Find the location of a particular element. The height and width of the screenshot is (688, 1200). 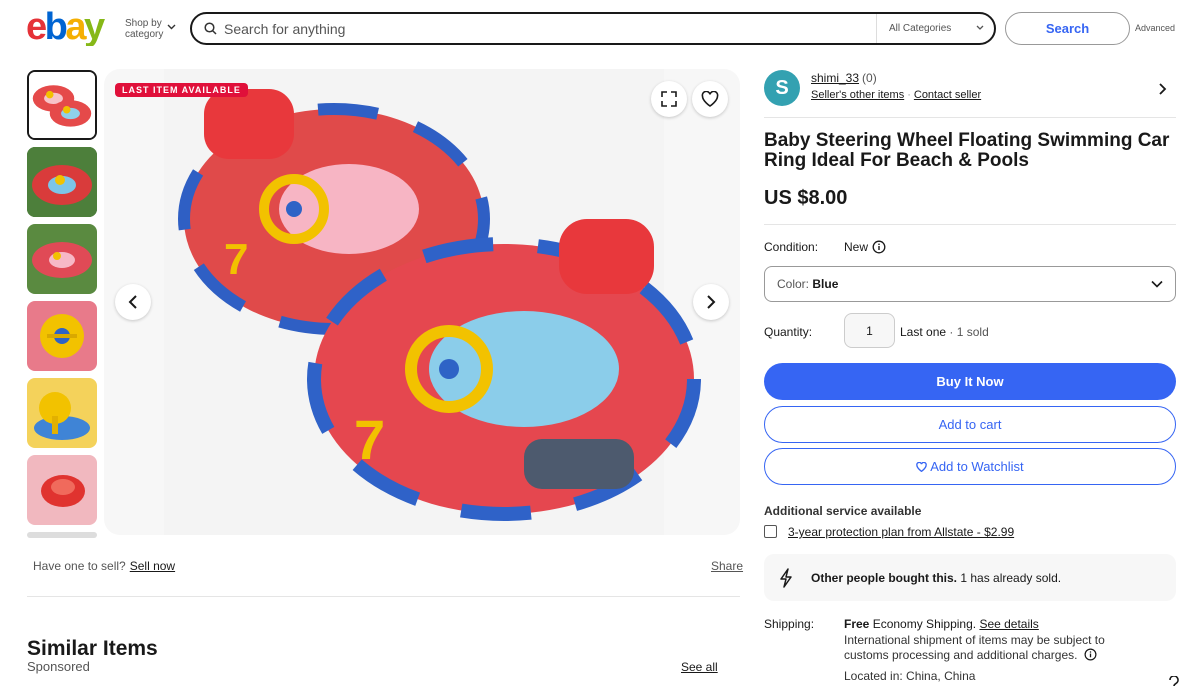

last-one-label: Last one is located at coordinates (923, 332).